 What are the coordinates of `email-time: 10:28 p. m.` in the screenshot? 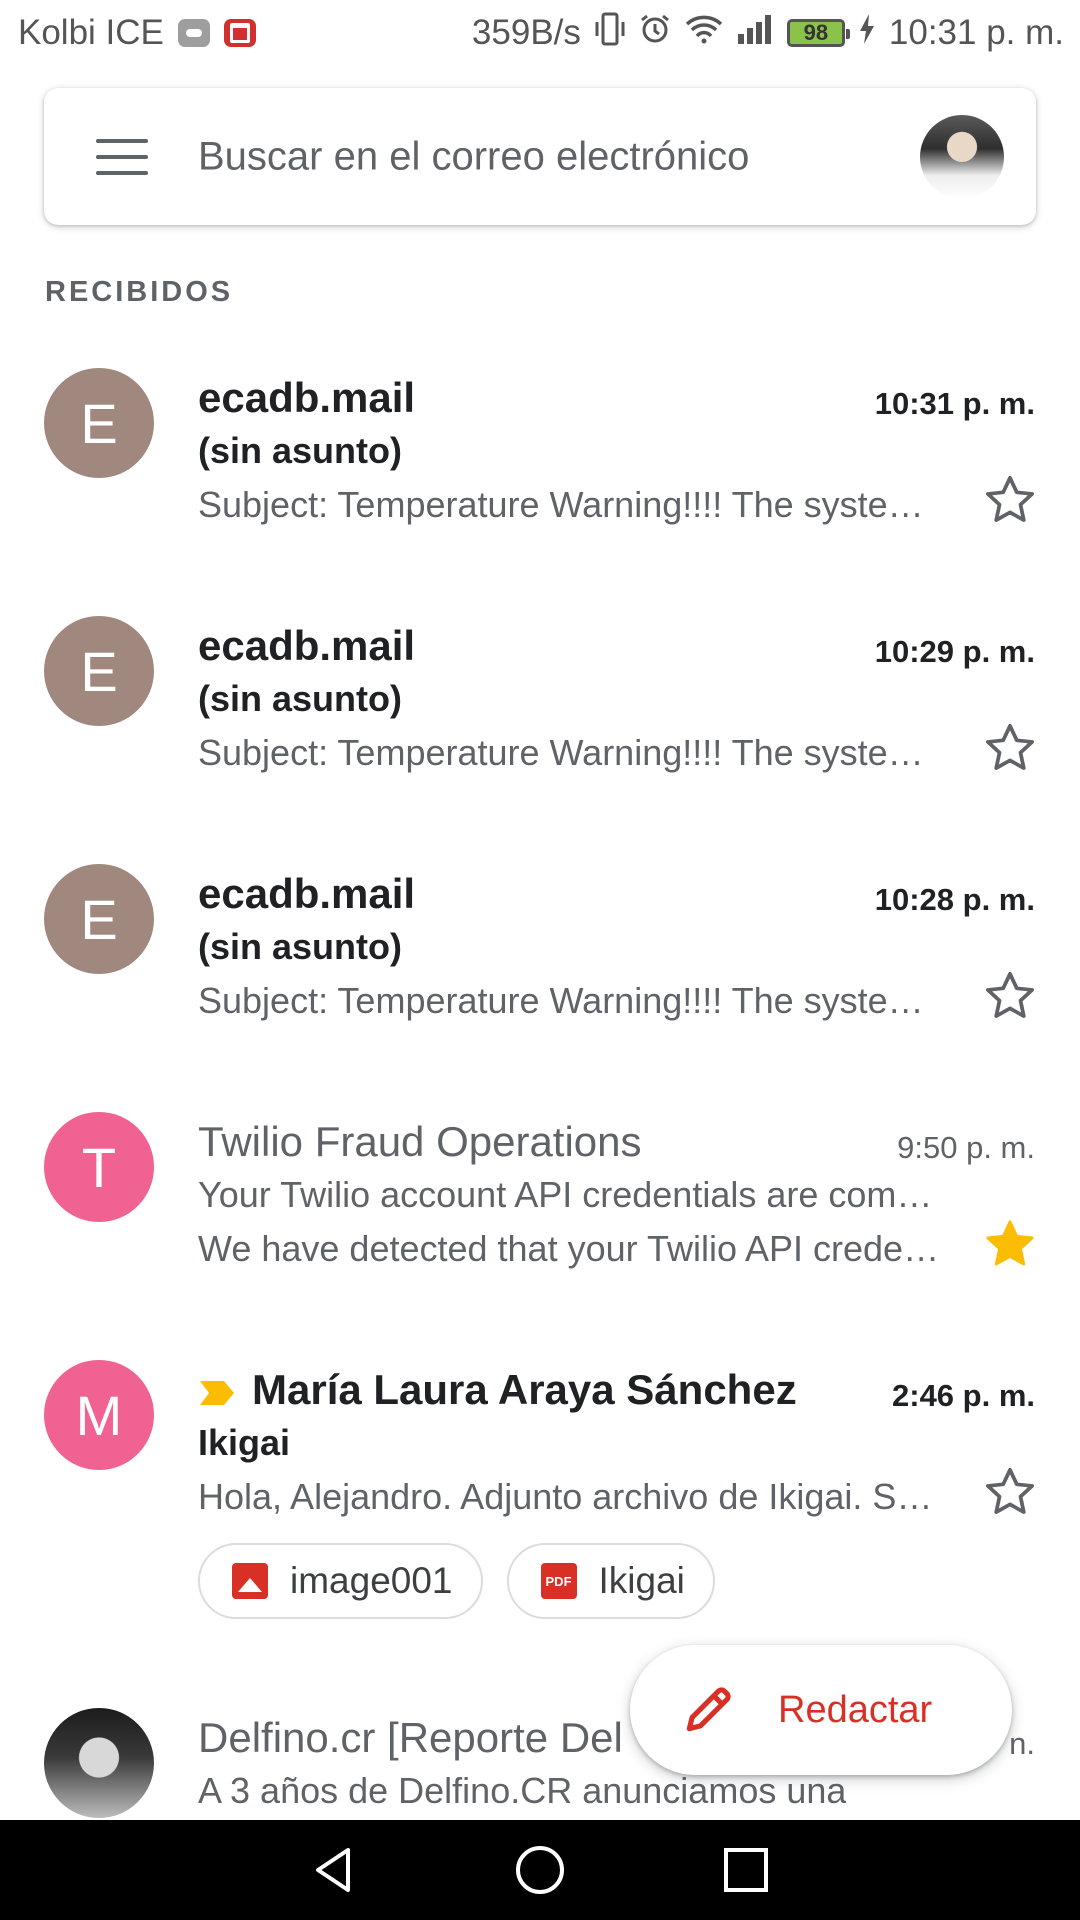 It's located at (954, 899).